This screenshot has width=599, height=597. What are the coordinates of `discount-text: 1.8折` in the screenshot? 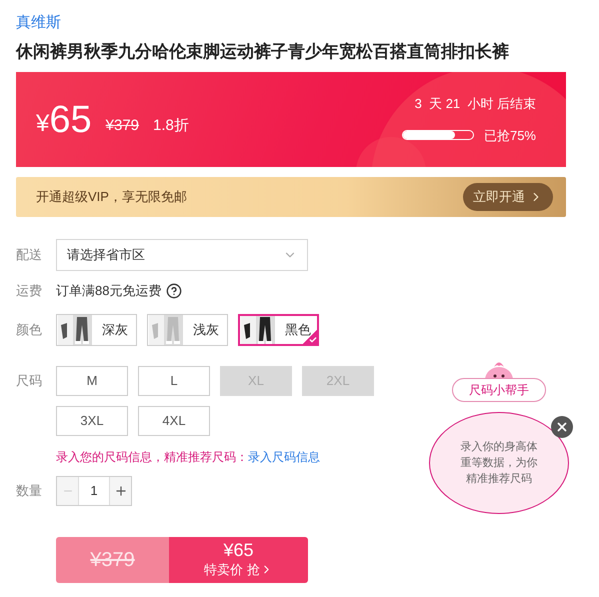 It's located at (171, 126).